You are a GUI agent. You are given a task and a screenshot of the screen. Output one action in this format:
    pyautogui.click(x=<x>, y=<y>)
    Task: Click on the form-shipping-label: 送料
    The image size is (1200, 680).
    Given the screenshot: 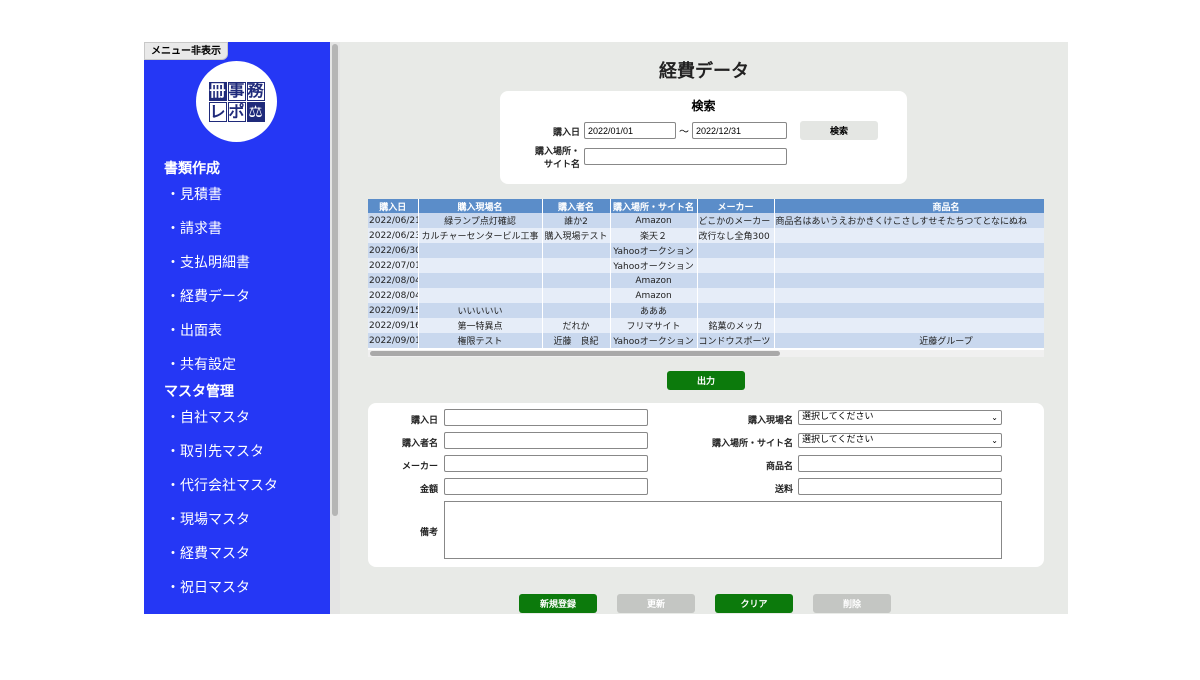 What is the action you would take?
    pyautogui.click(x=783, y=490)
    